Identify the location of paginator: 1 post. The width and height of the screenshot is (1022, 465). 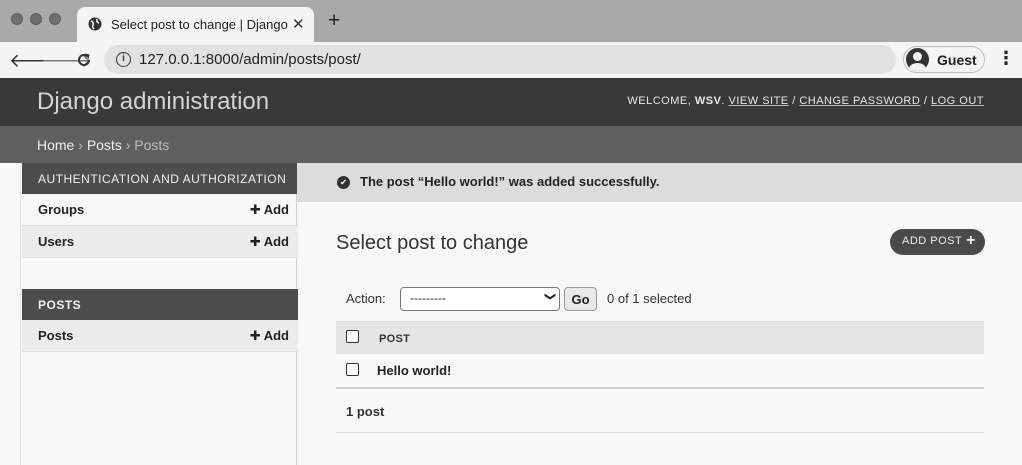
(660, 411).